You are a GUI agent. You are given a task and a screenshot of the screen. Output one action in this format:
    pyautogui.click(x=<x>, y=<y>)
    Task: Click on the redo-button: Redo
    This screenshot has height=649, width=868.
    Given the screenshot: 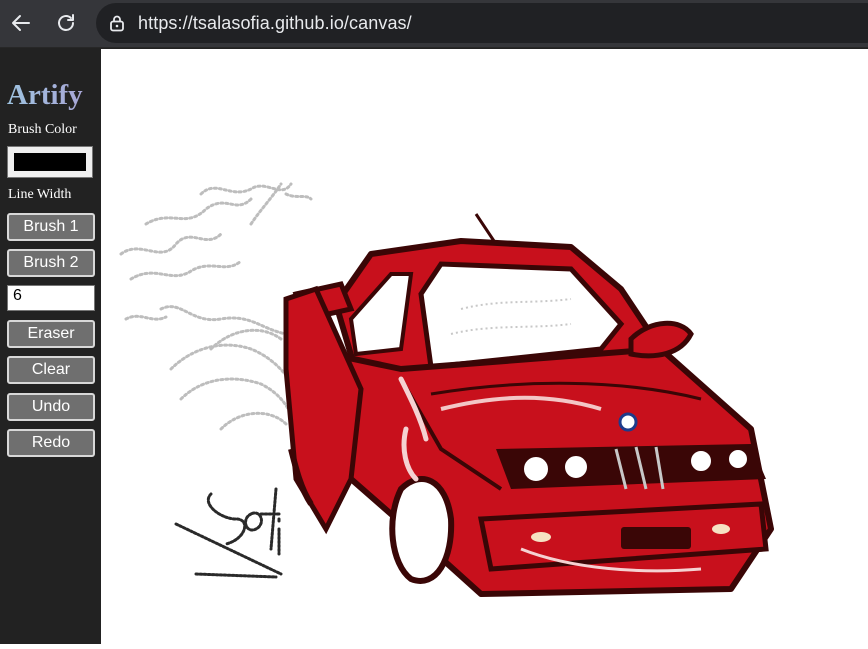 What is the action you would take?
    pyautogui.click(x=51, y=443)
    